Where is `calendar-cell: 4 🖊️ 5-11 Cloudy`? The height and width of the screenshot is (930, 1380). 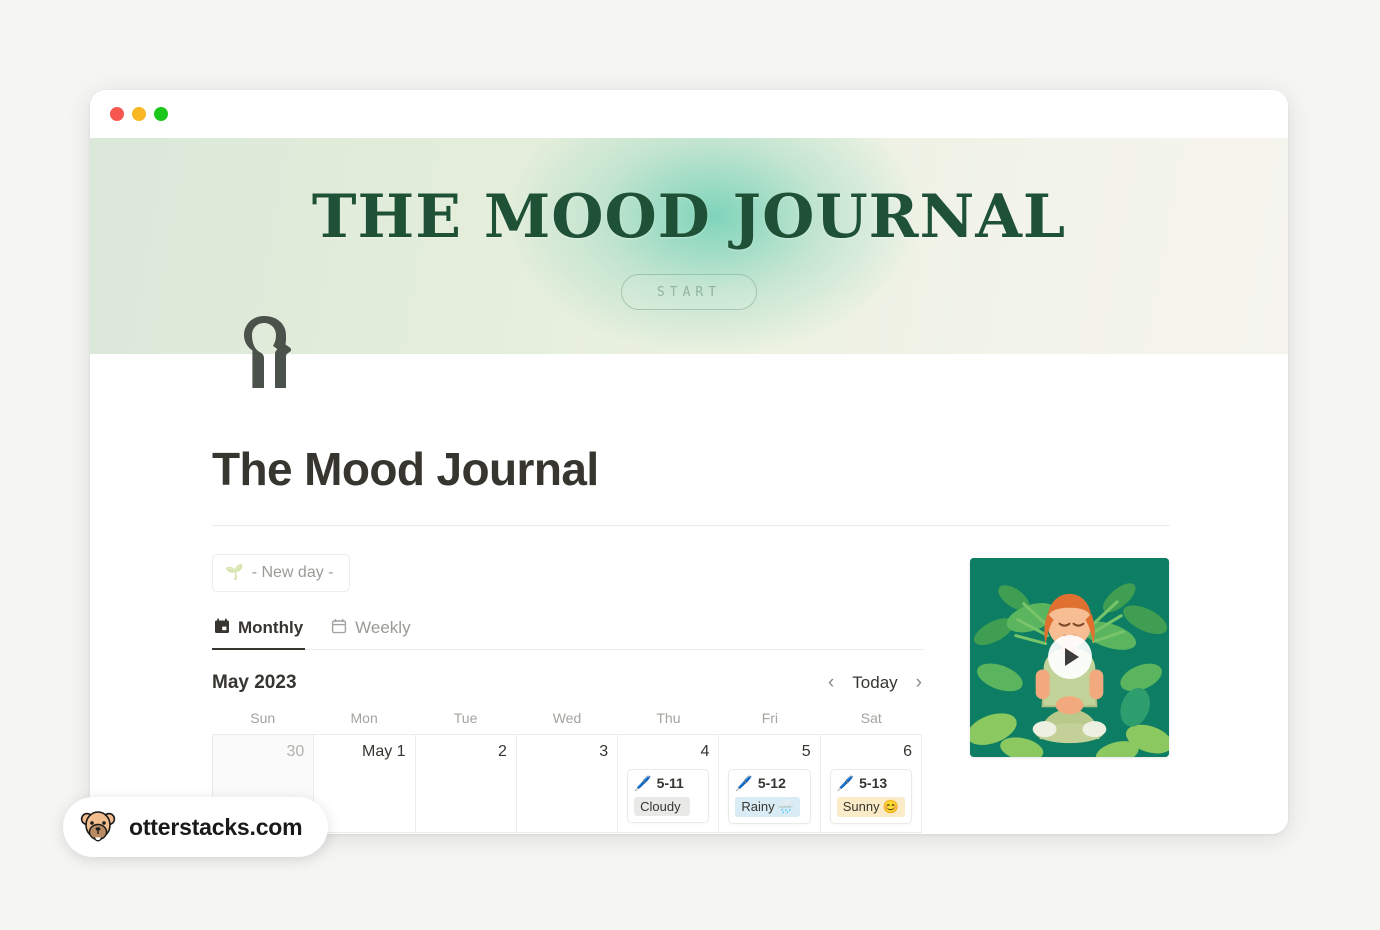 calendar-cell: 4 🖊️ 5-11 Cloudy is located at coordinates (669, 783).